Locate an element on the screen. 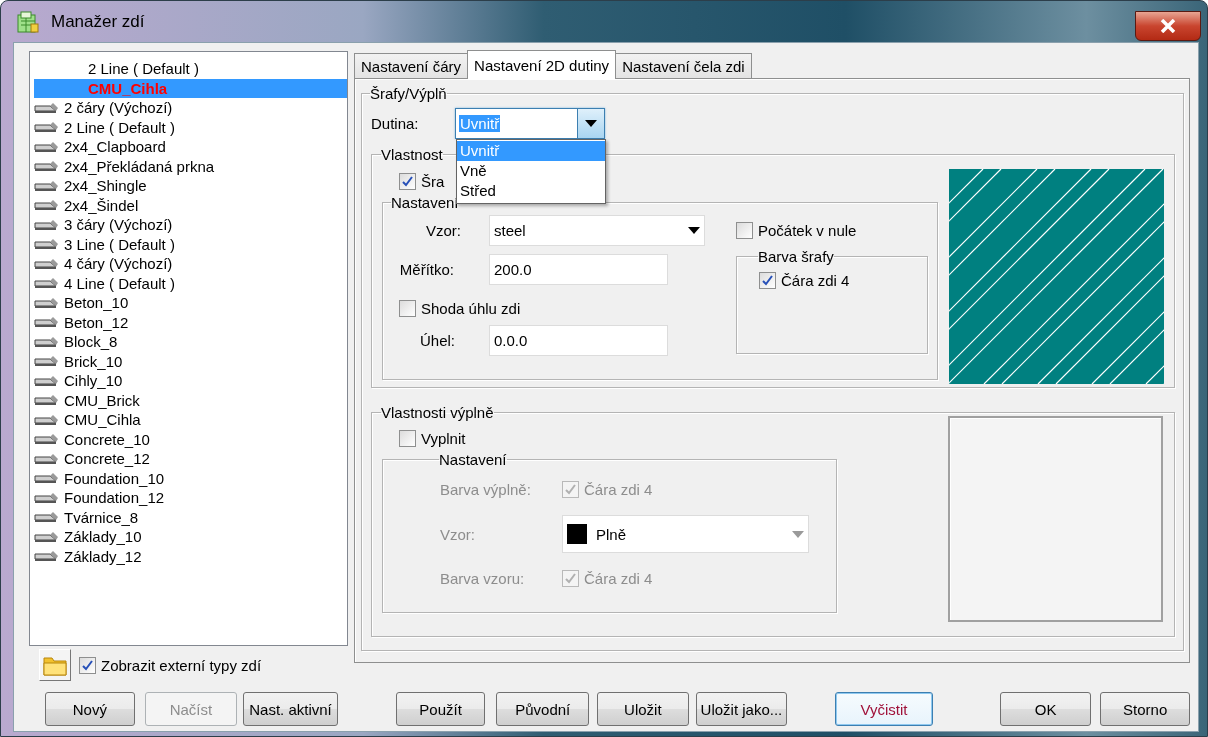 Image resolution: width=1208 pixels, height=737 pixels. close-button is located at coordinates (1168, 26).